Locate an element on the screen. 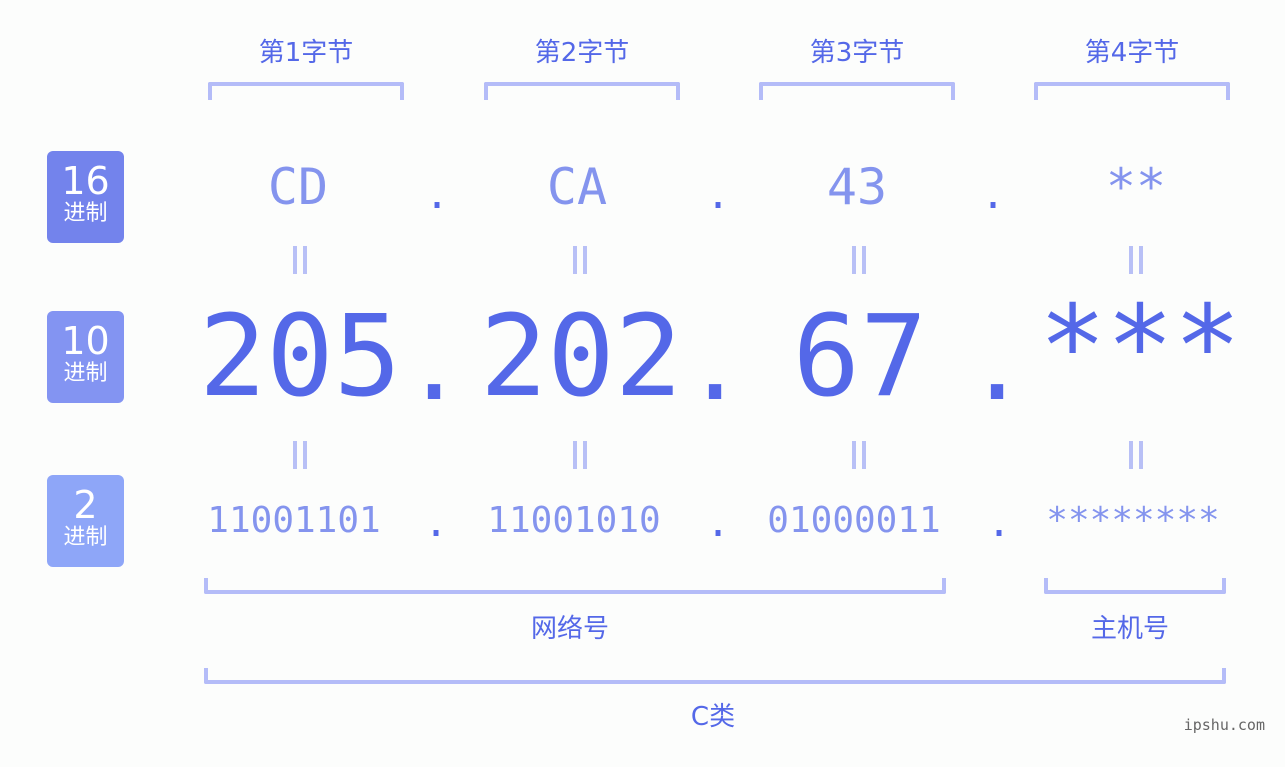 This screenshot has width=1285, height=767. base-num: 16 is located at coordinates (85, 181).